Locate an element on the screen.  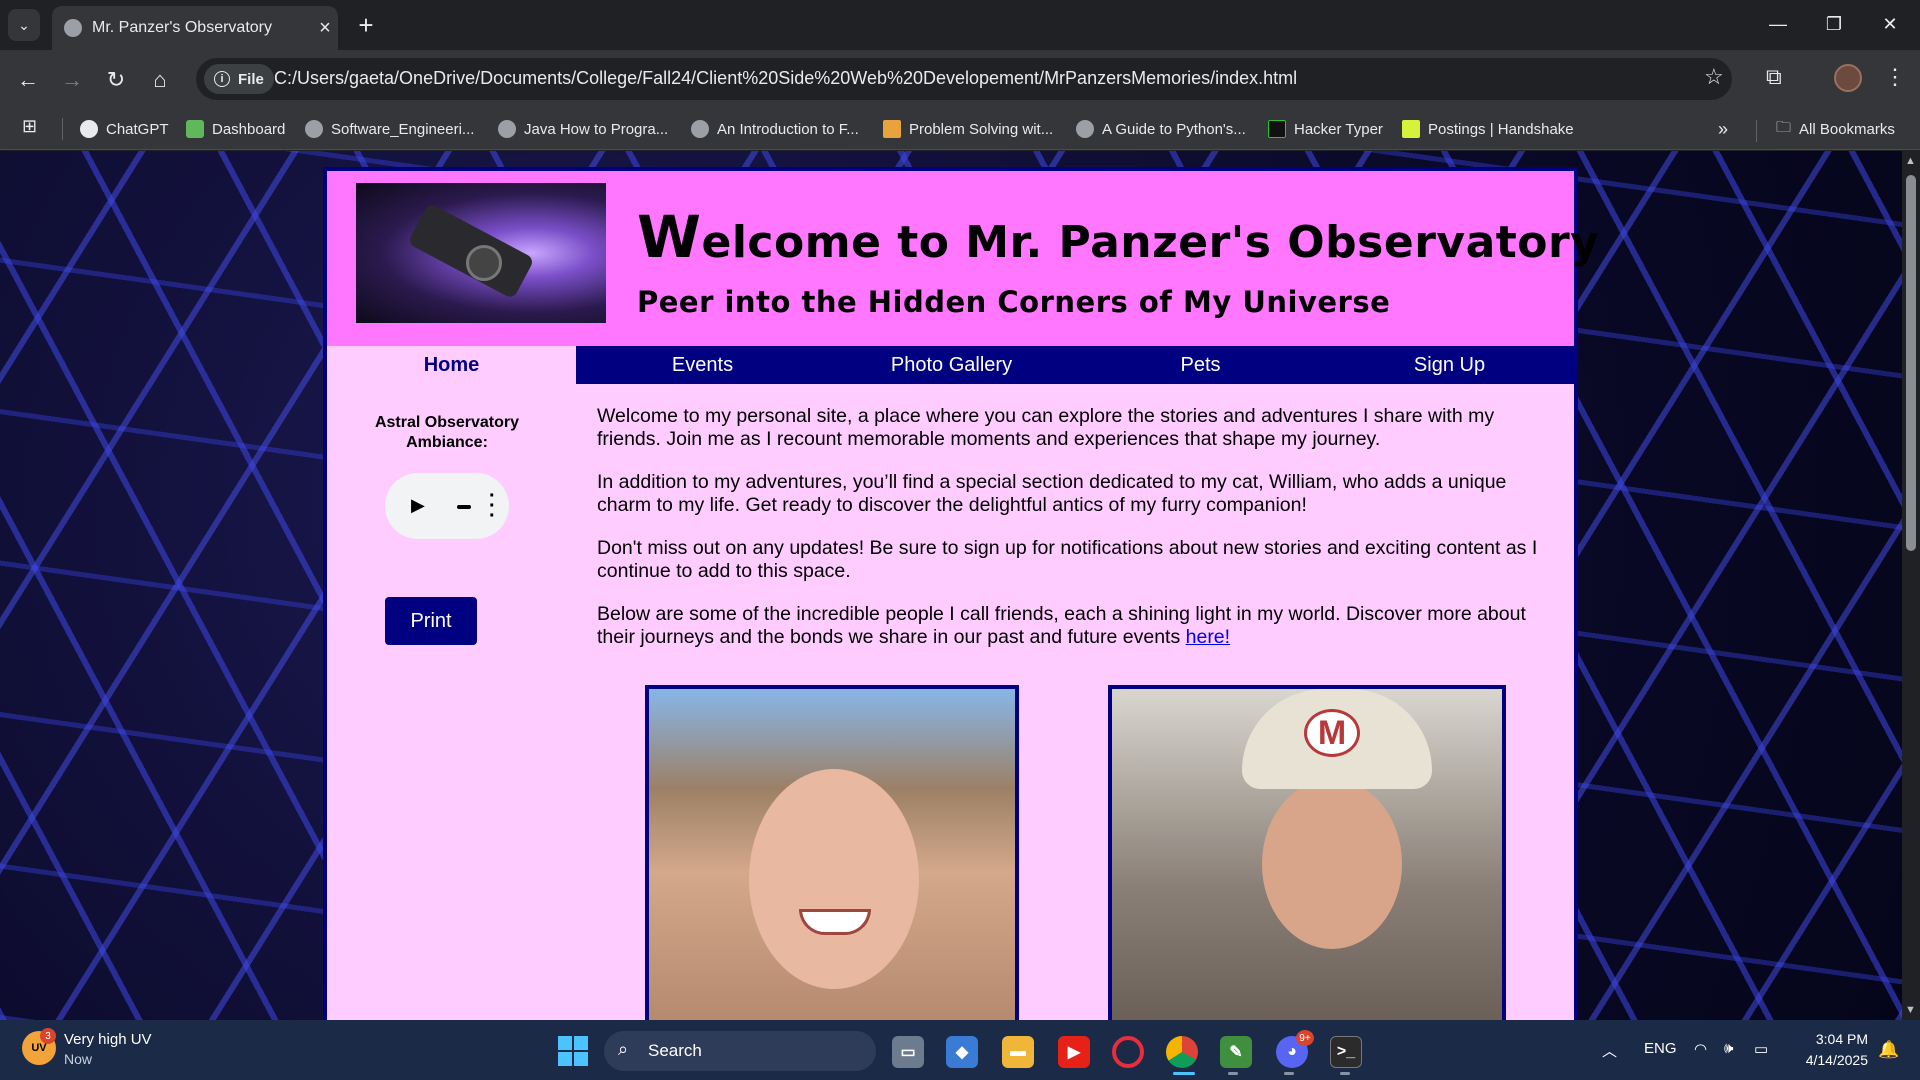
chevron-down-icon: ⌄ is located at coordinates (24, 24).